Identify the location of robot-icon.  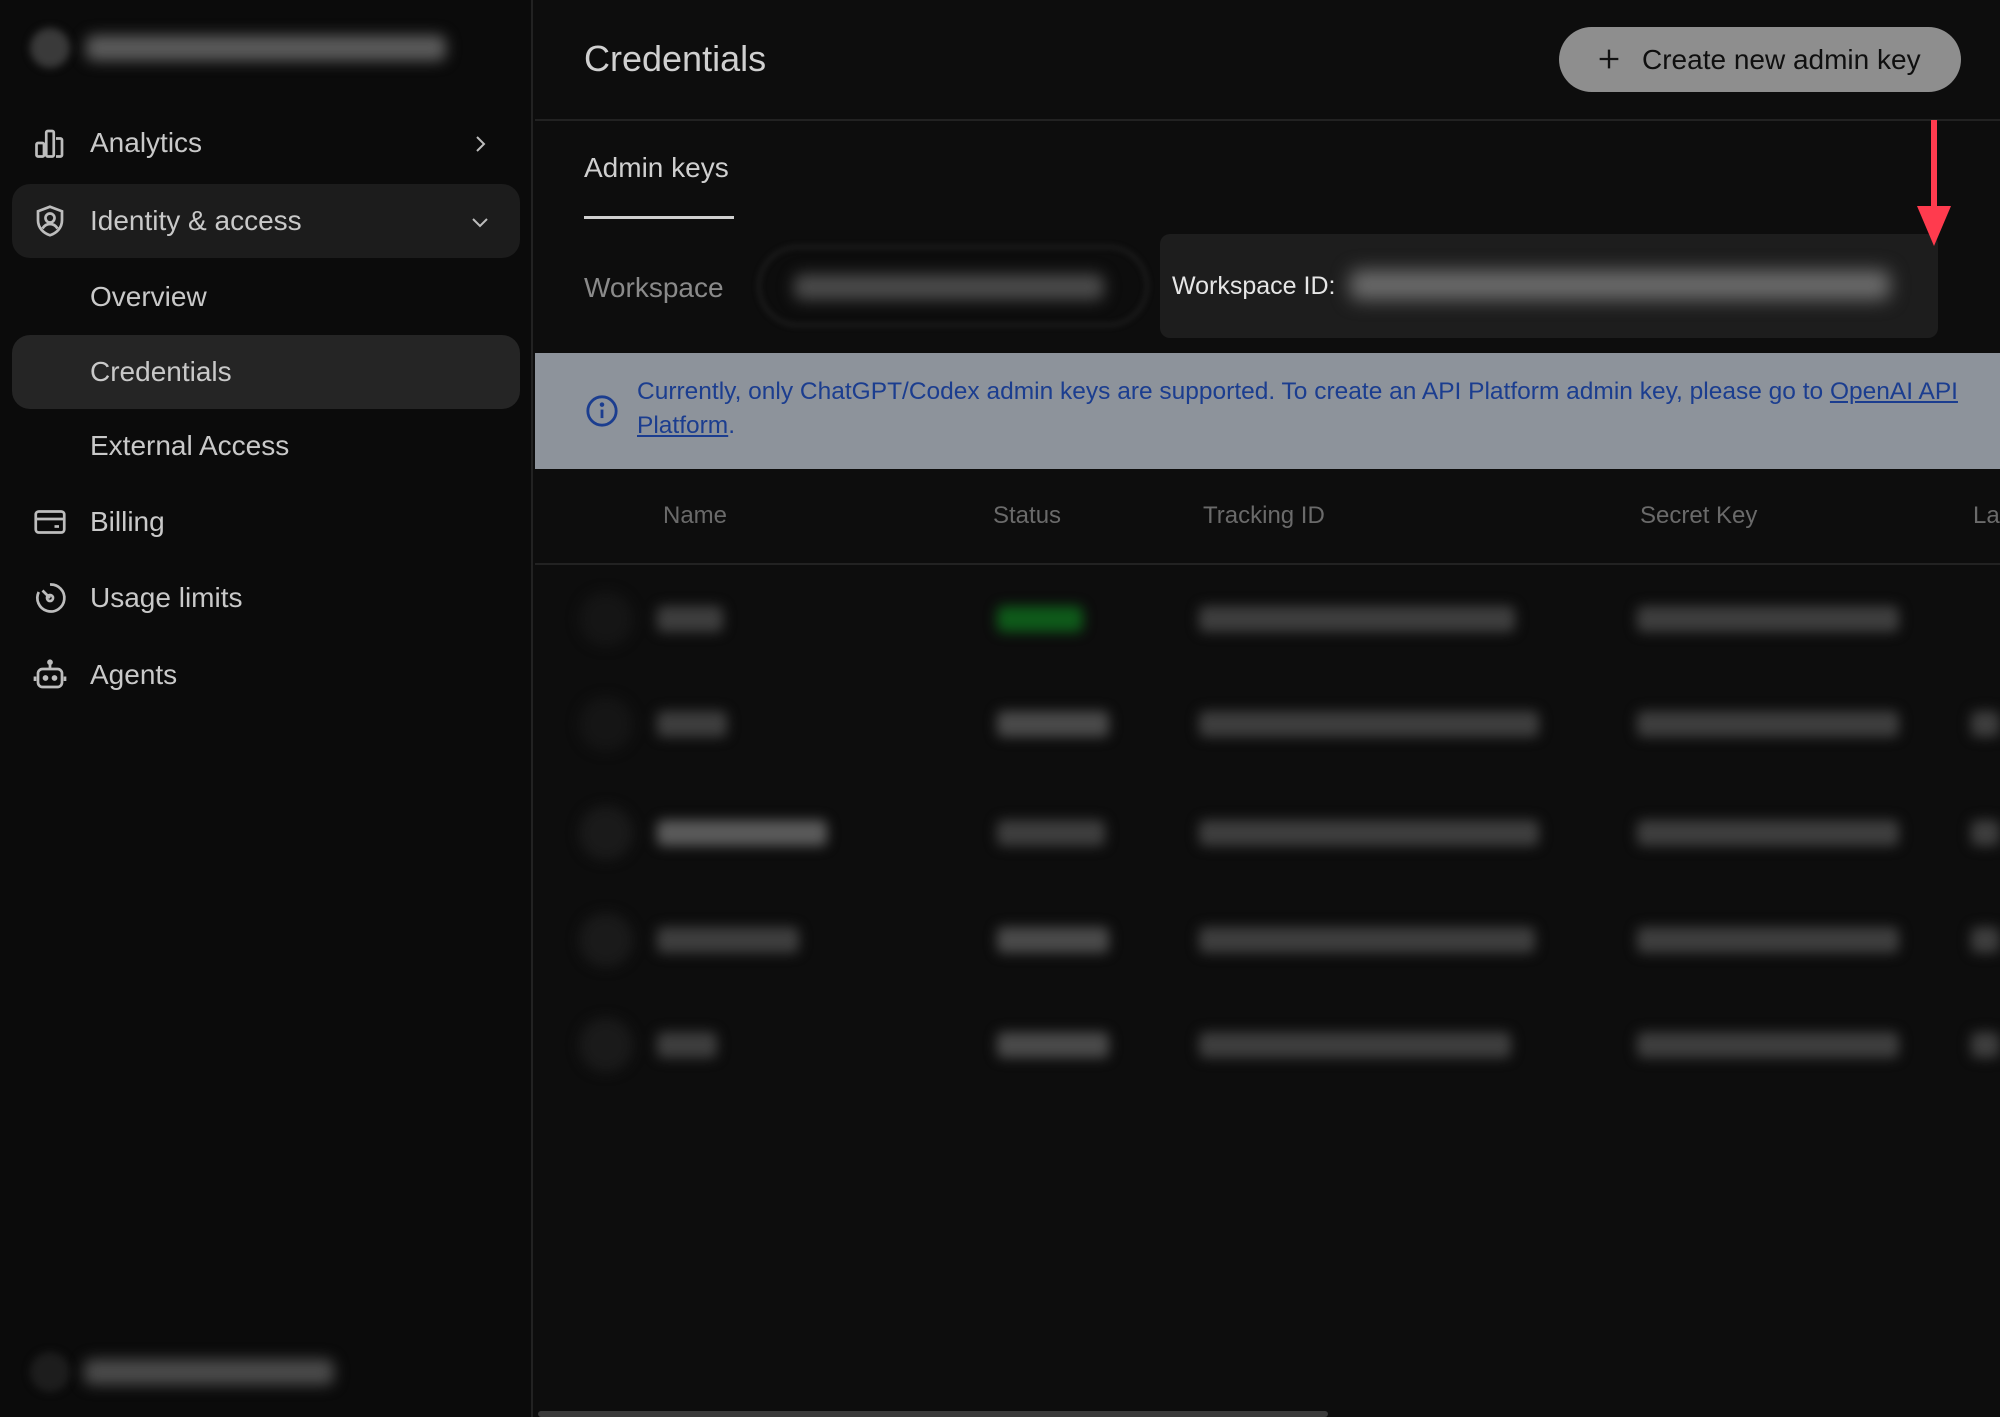
(50, 675).